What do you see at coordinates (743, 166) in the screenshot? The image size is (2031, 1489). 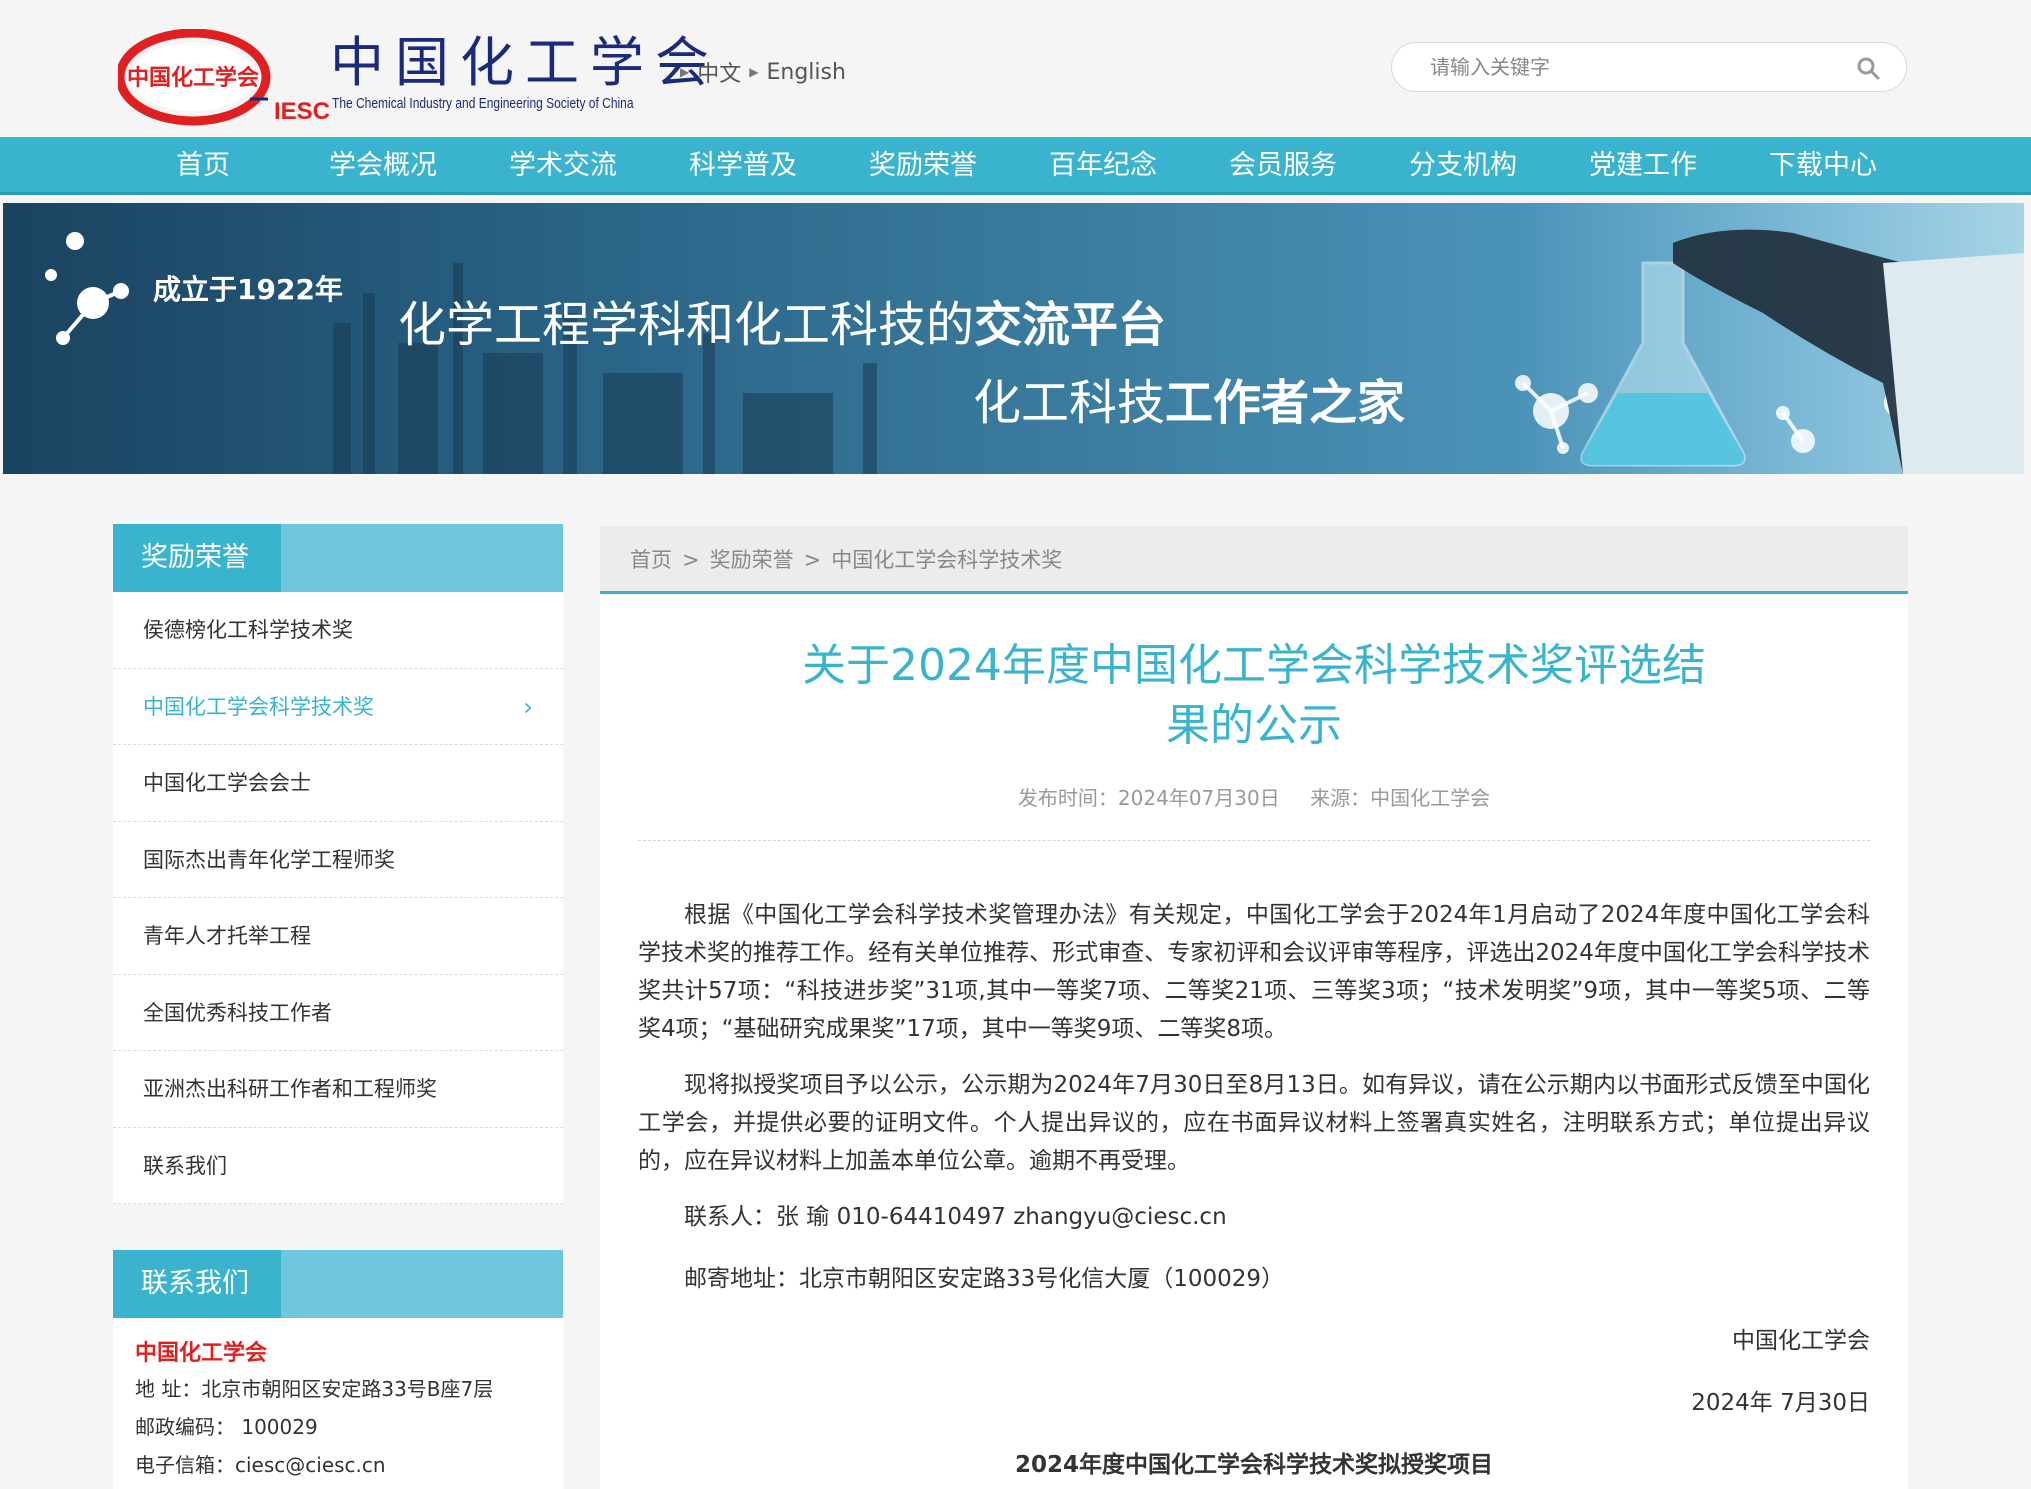 I see `nav-science-popularization: 科学普及` at bounding box center [743, 166].